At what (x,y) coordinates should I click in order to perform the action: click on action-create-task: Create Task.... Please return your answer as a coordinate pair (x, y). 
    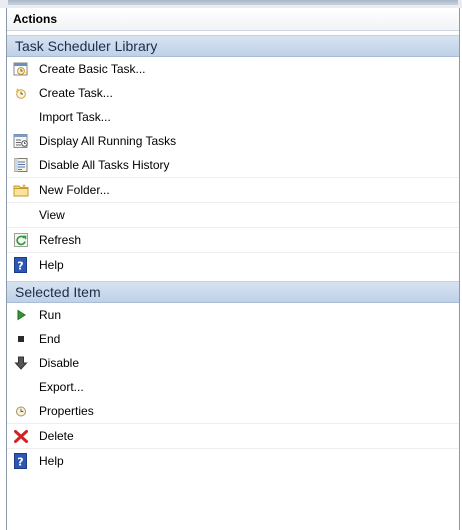
    Looking at the image, I should click on (233, 93).